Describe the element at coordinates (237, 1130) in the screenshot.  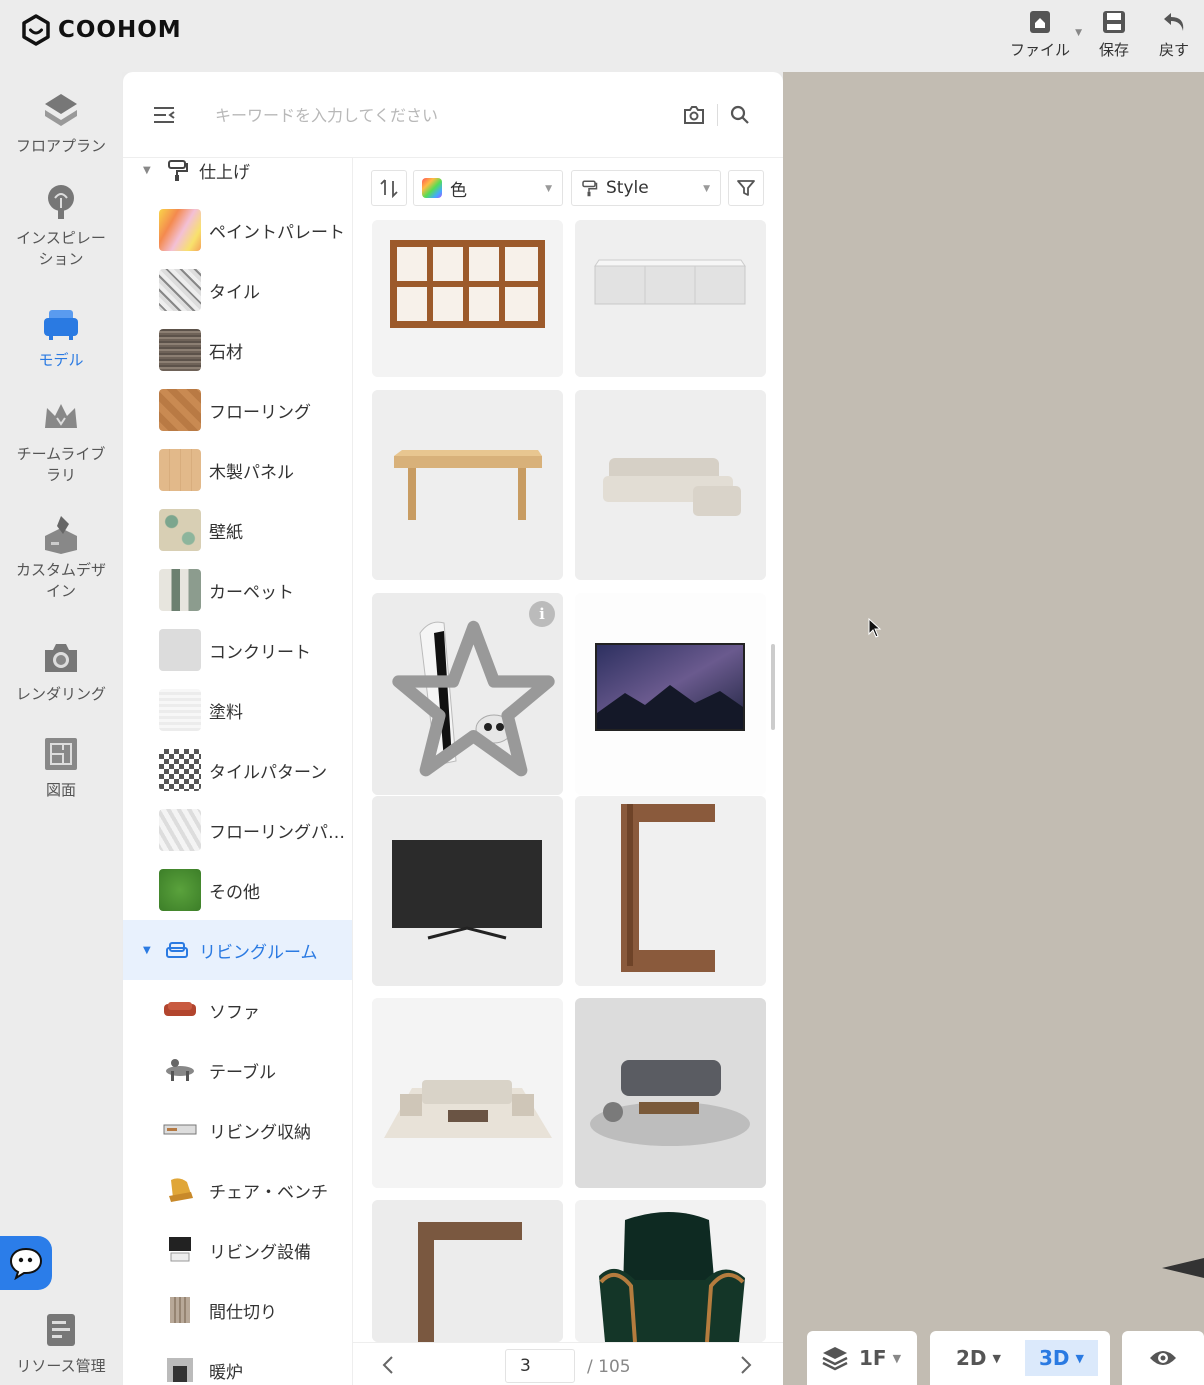
I see `tree-item-living-storage: リビング収納` at that location.